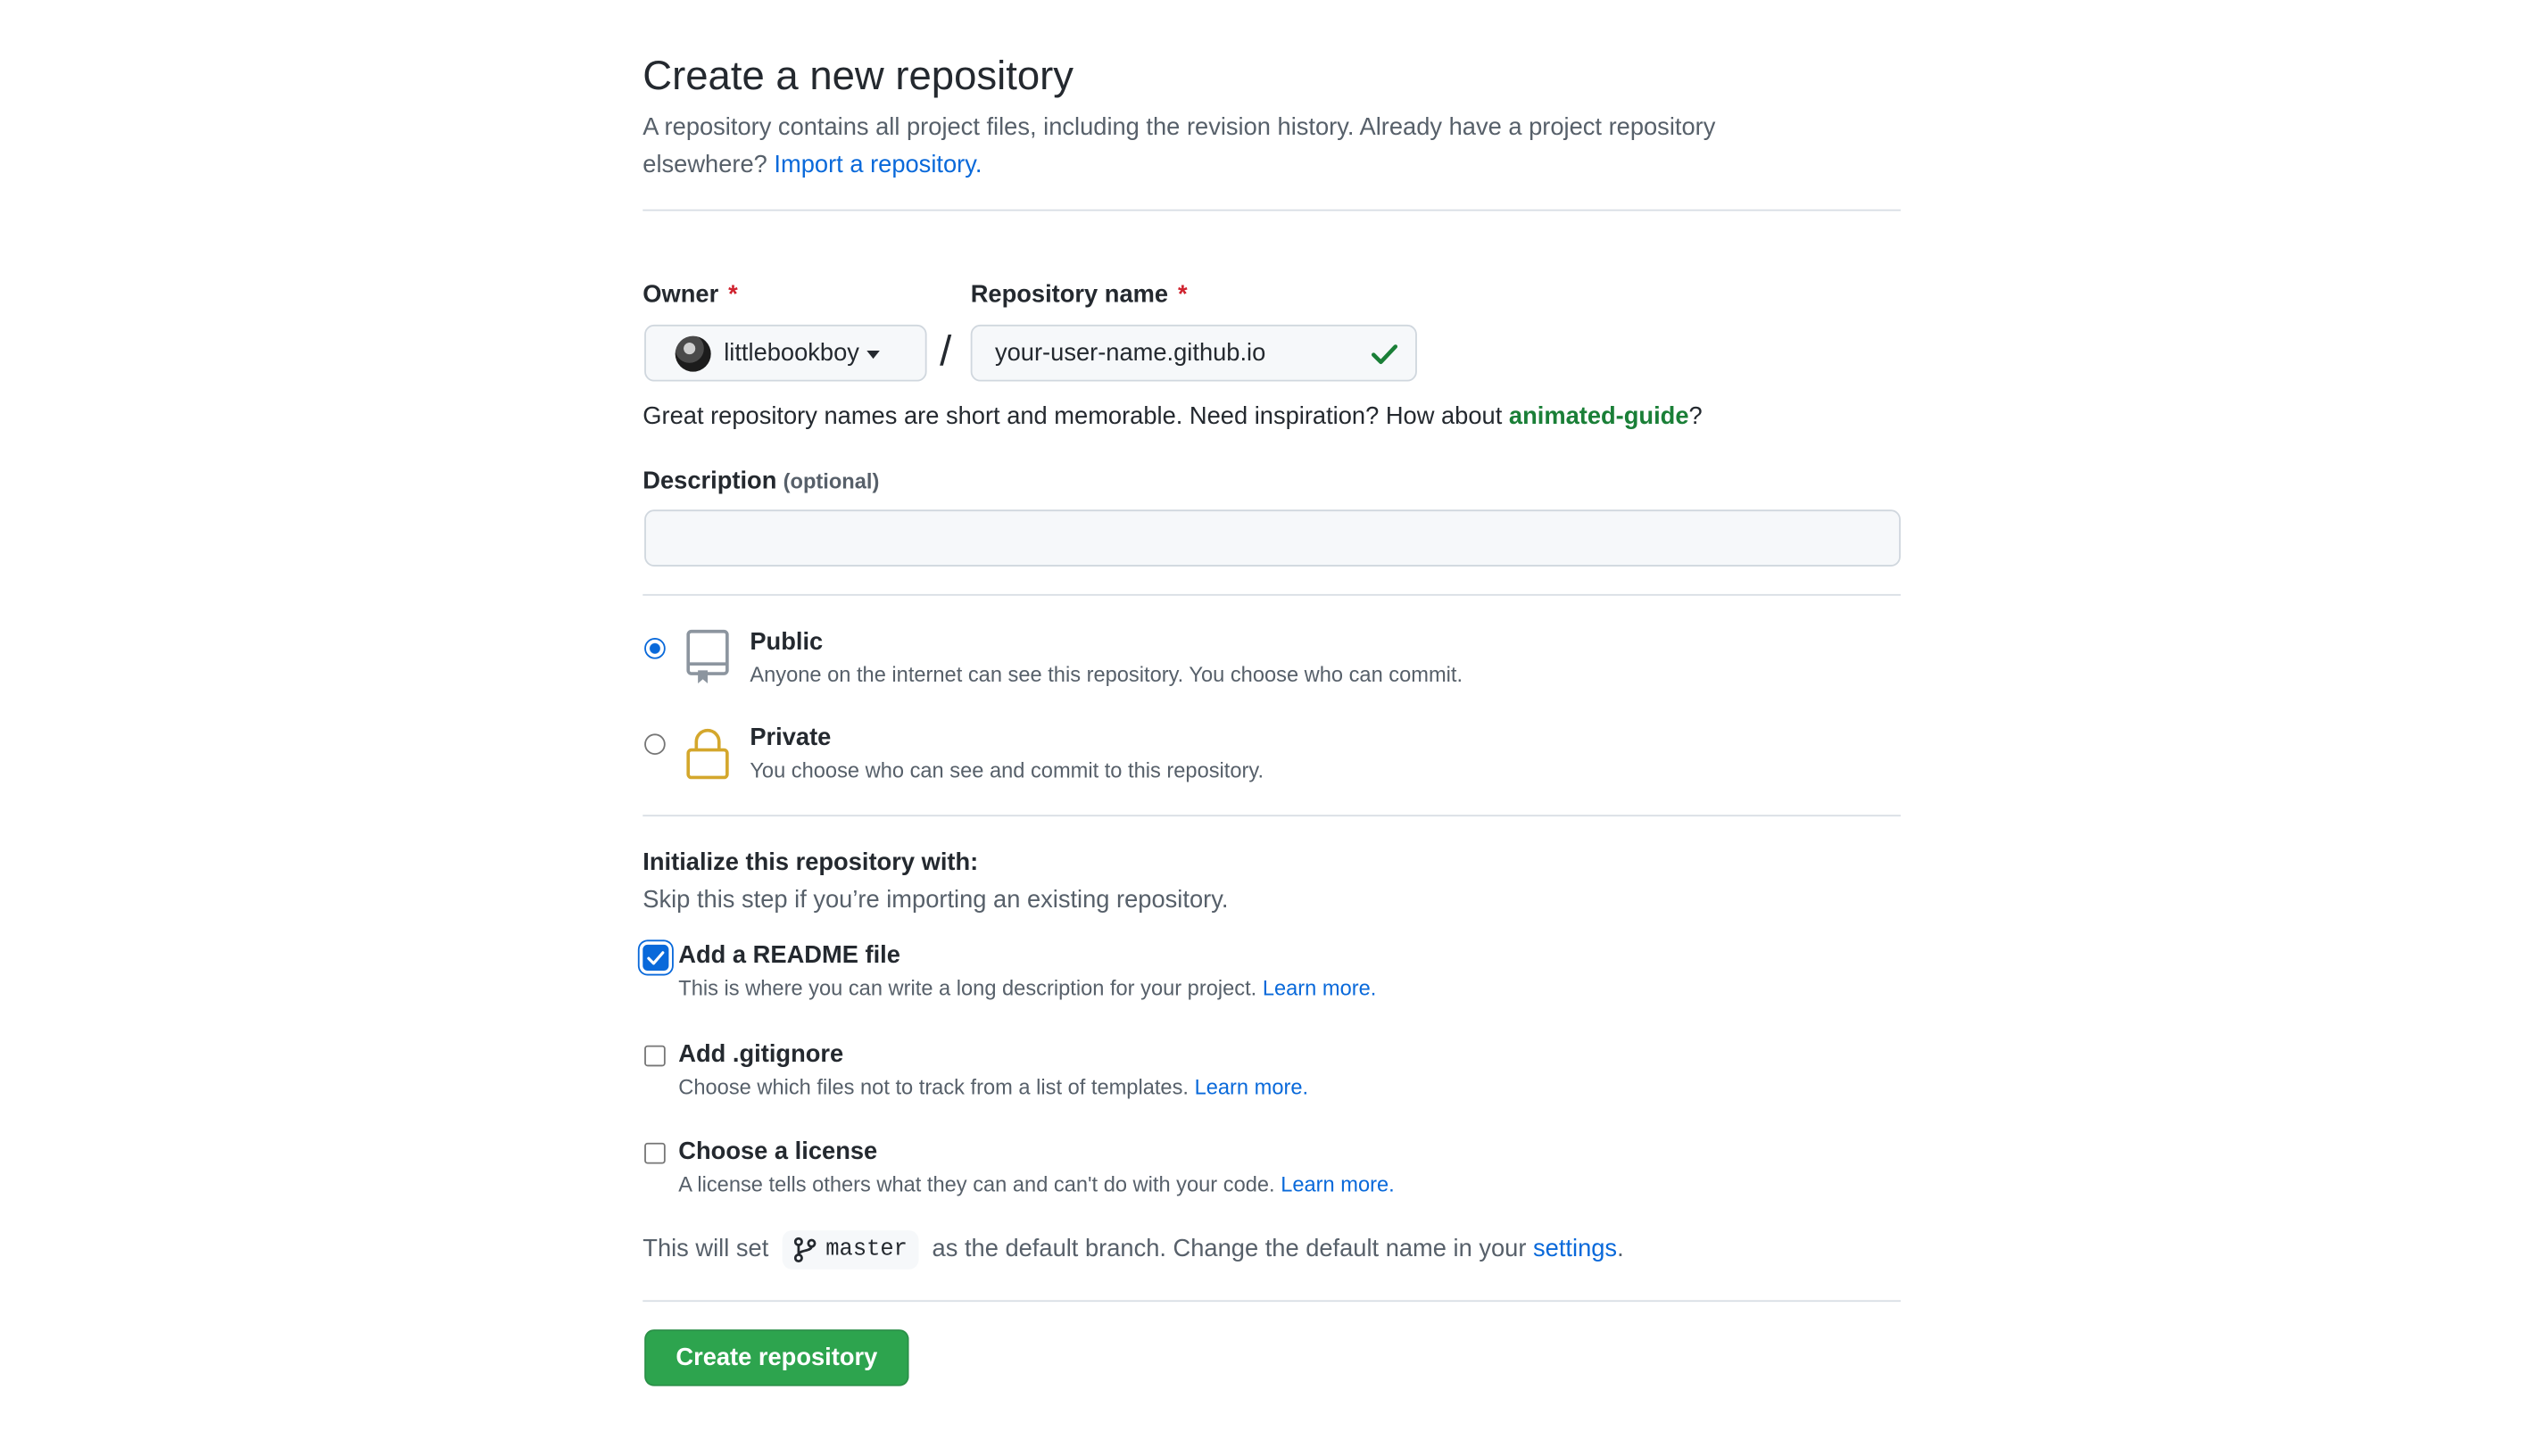 The width and height of the screenshot is (2545, 1456). What do you see at coordinates (707, 754) in the screenshot?
I see `lock-icon` at bounding box center [707, 754].